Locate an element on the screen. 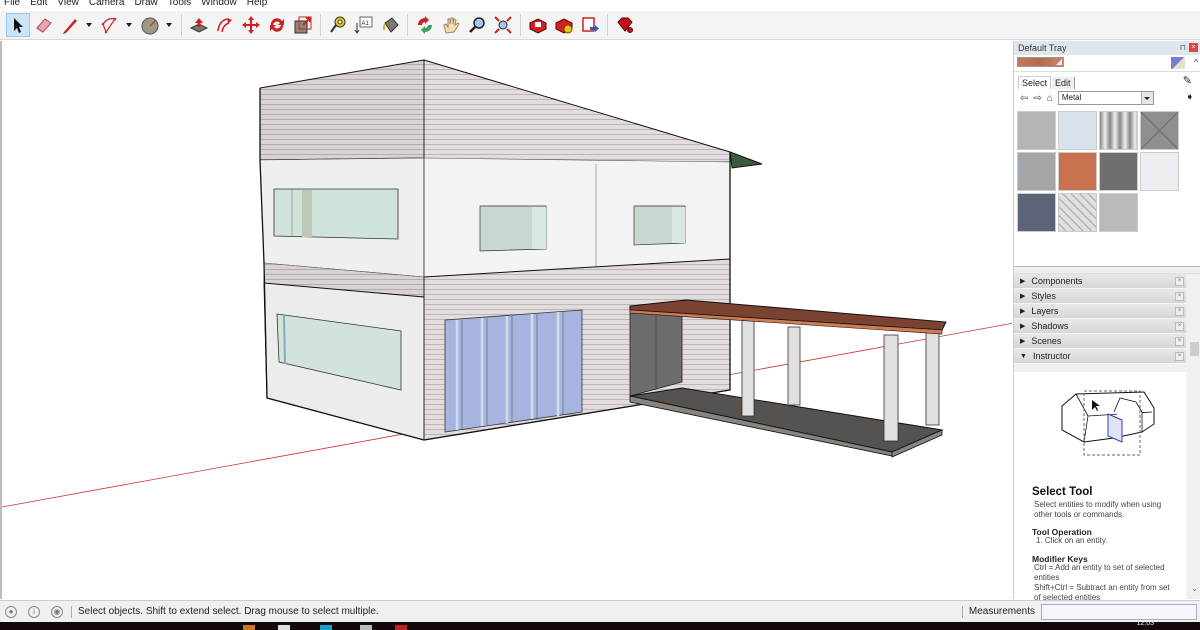  layout-icon is located at coordinates (590, 24).